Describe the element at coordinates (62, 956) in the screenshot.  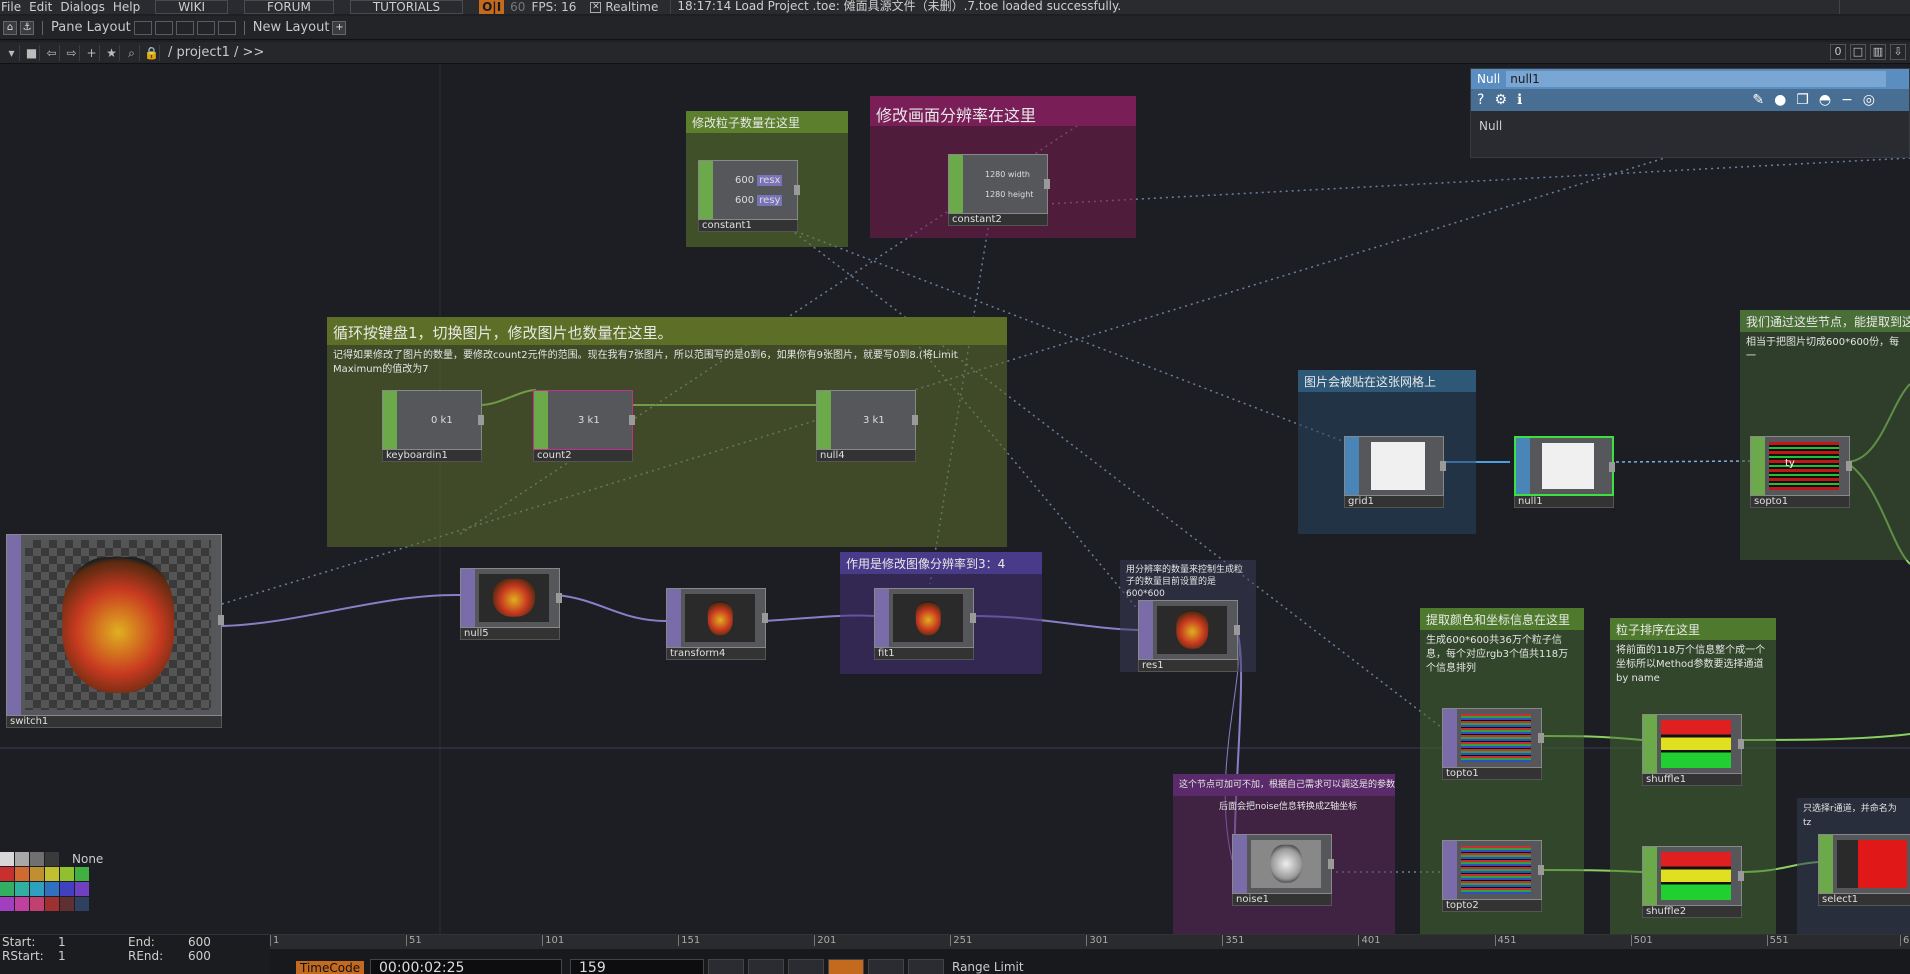
I see `rstart-value: 1` at that location.